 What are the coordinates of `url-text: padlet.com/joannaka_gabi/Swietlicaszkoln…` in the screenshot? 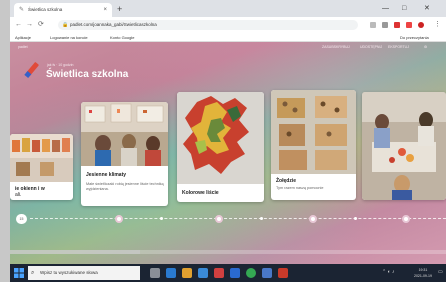 It's located at (113, 24).